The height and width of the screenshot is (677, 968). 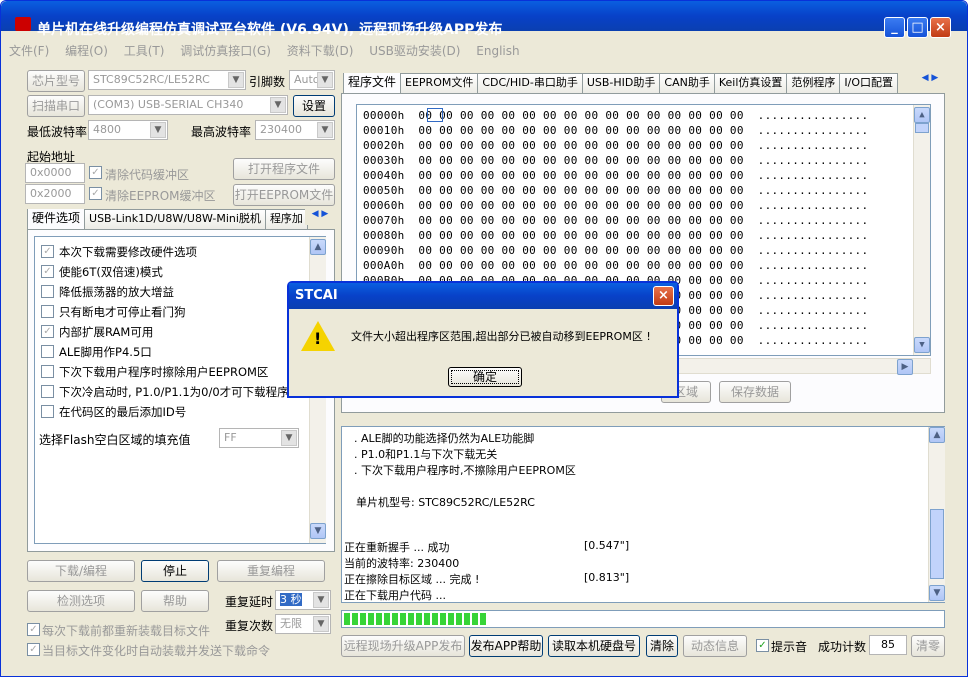 I want to click on scroll-right-icon: ▶, so click(x=905, y=367).